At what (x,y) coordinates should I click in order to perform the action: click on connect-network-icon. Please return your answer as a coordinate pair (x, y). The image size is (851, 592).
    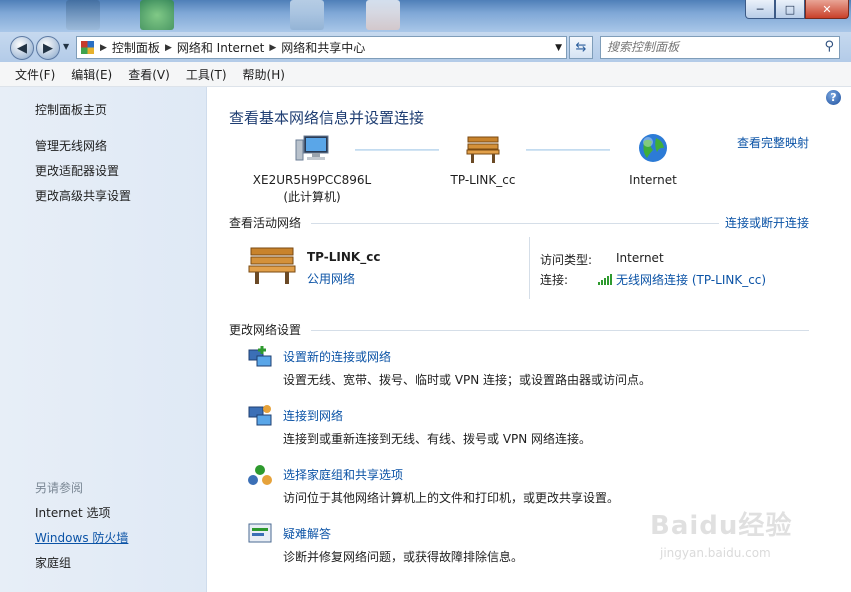
    Looking at the image, I should click on (260, 415).